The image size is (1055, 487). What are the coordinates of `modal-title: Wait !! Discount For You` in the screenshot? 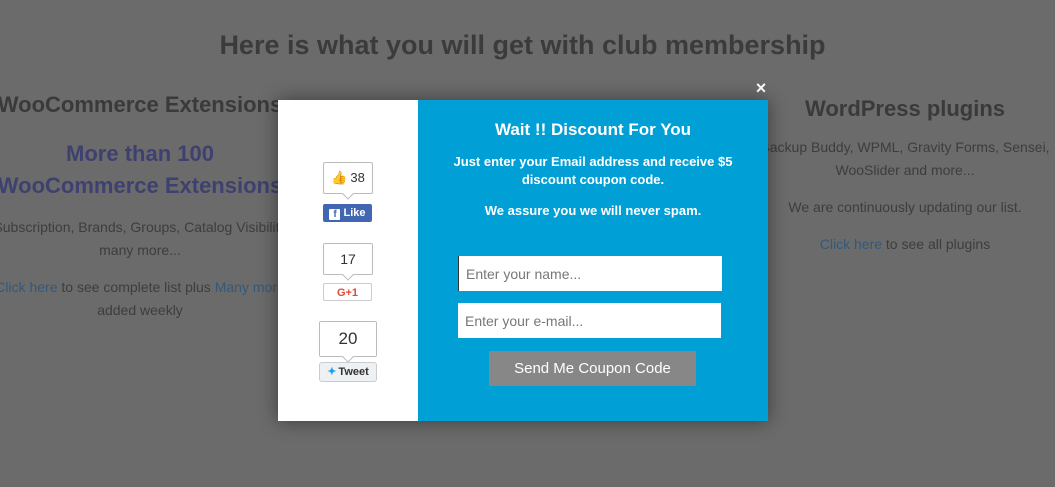 It's located at (593, 129).